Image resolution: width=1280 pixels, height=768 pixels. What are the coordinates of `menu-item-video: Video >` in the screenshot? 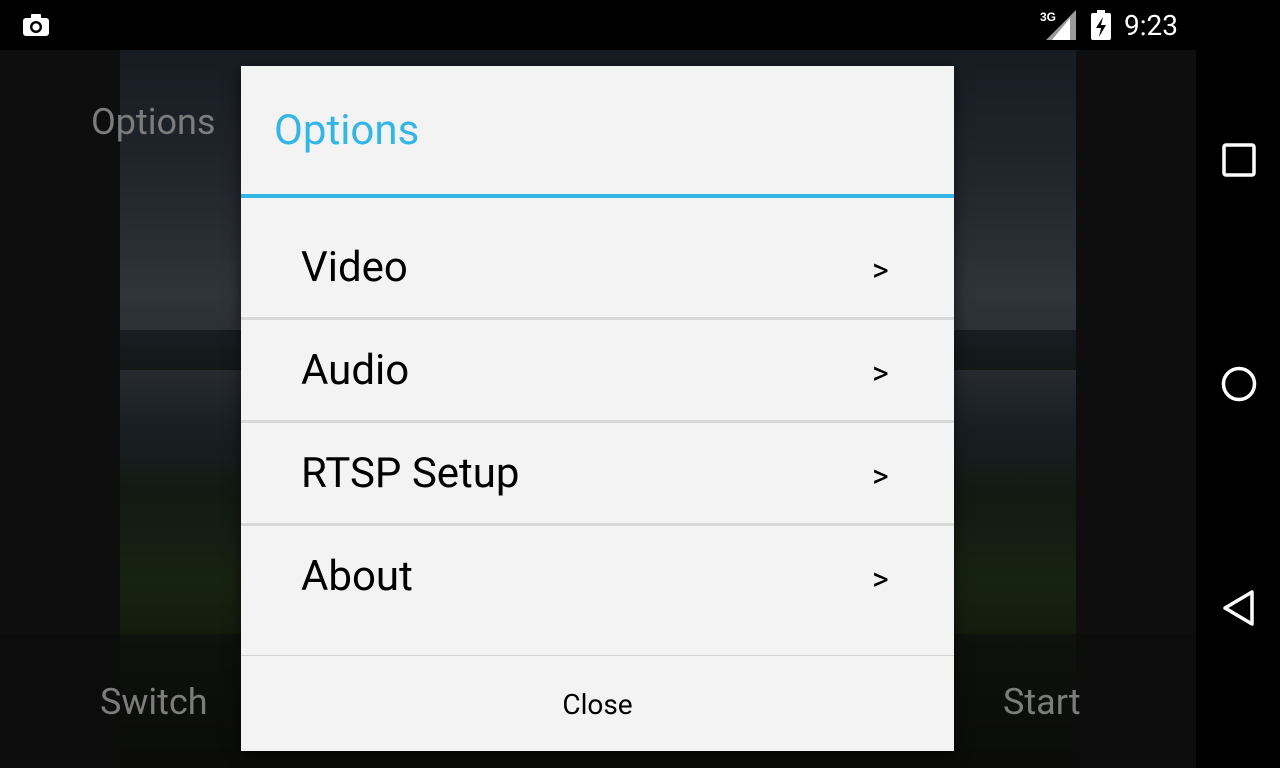 It's located at (597, 268).